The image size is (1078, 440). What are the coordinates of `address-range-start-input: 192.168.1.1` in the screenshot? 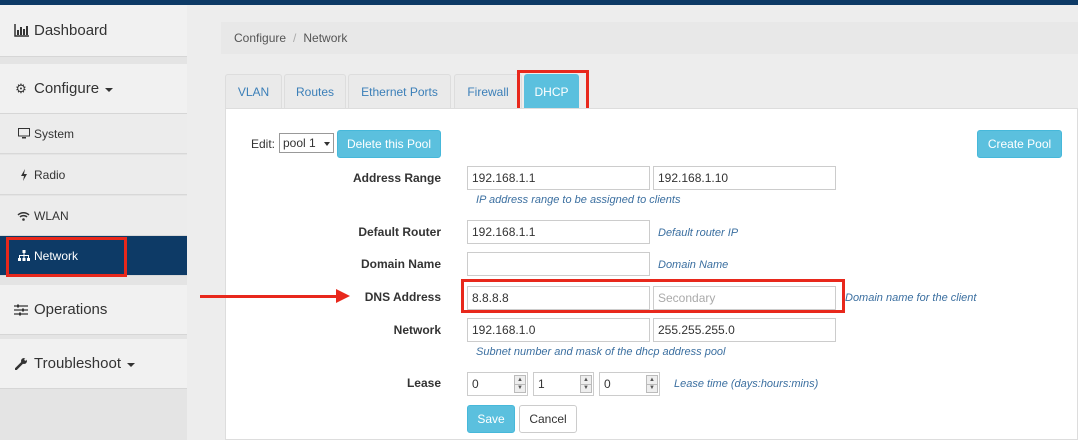 It's located at (558, 178).